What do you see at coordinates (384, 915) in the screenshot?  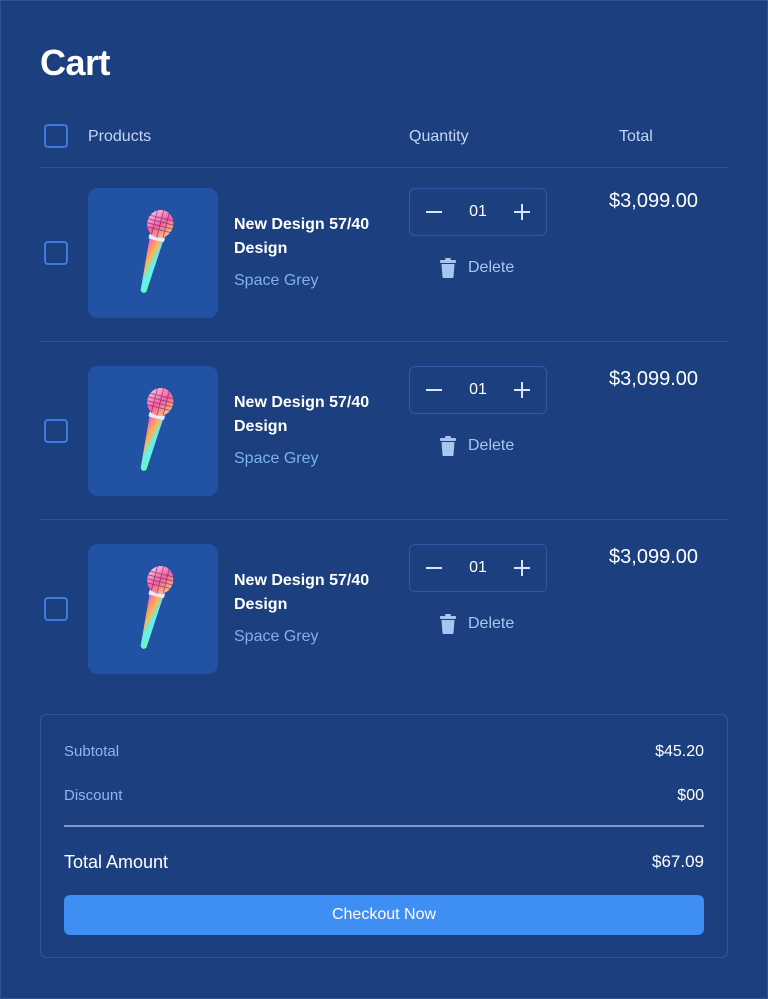 I see `checkout-button: Checkout Now` at bounding box center [384, 915].